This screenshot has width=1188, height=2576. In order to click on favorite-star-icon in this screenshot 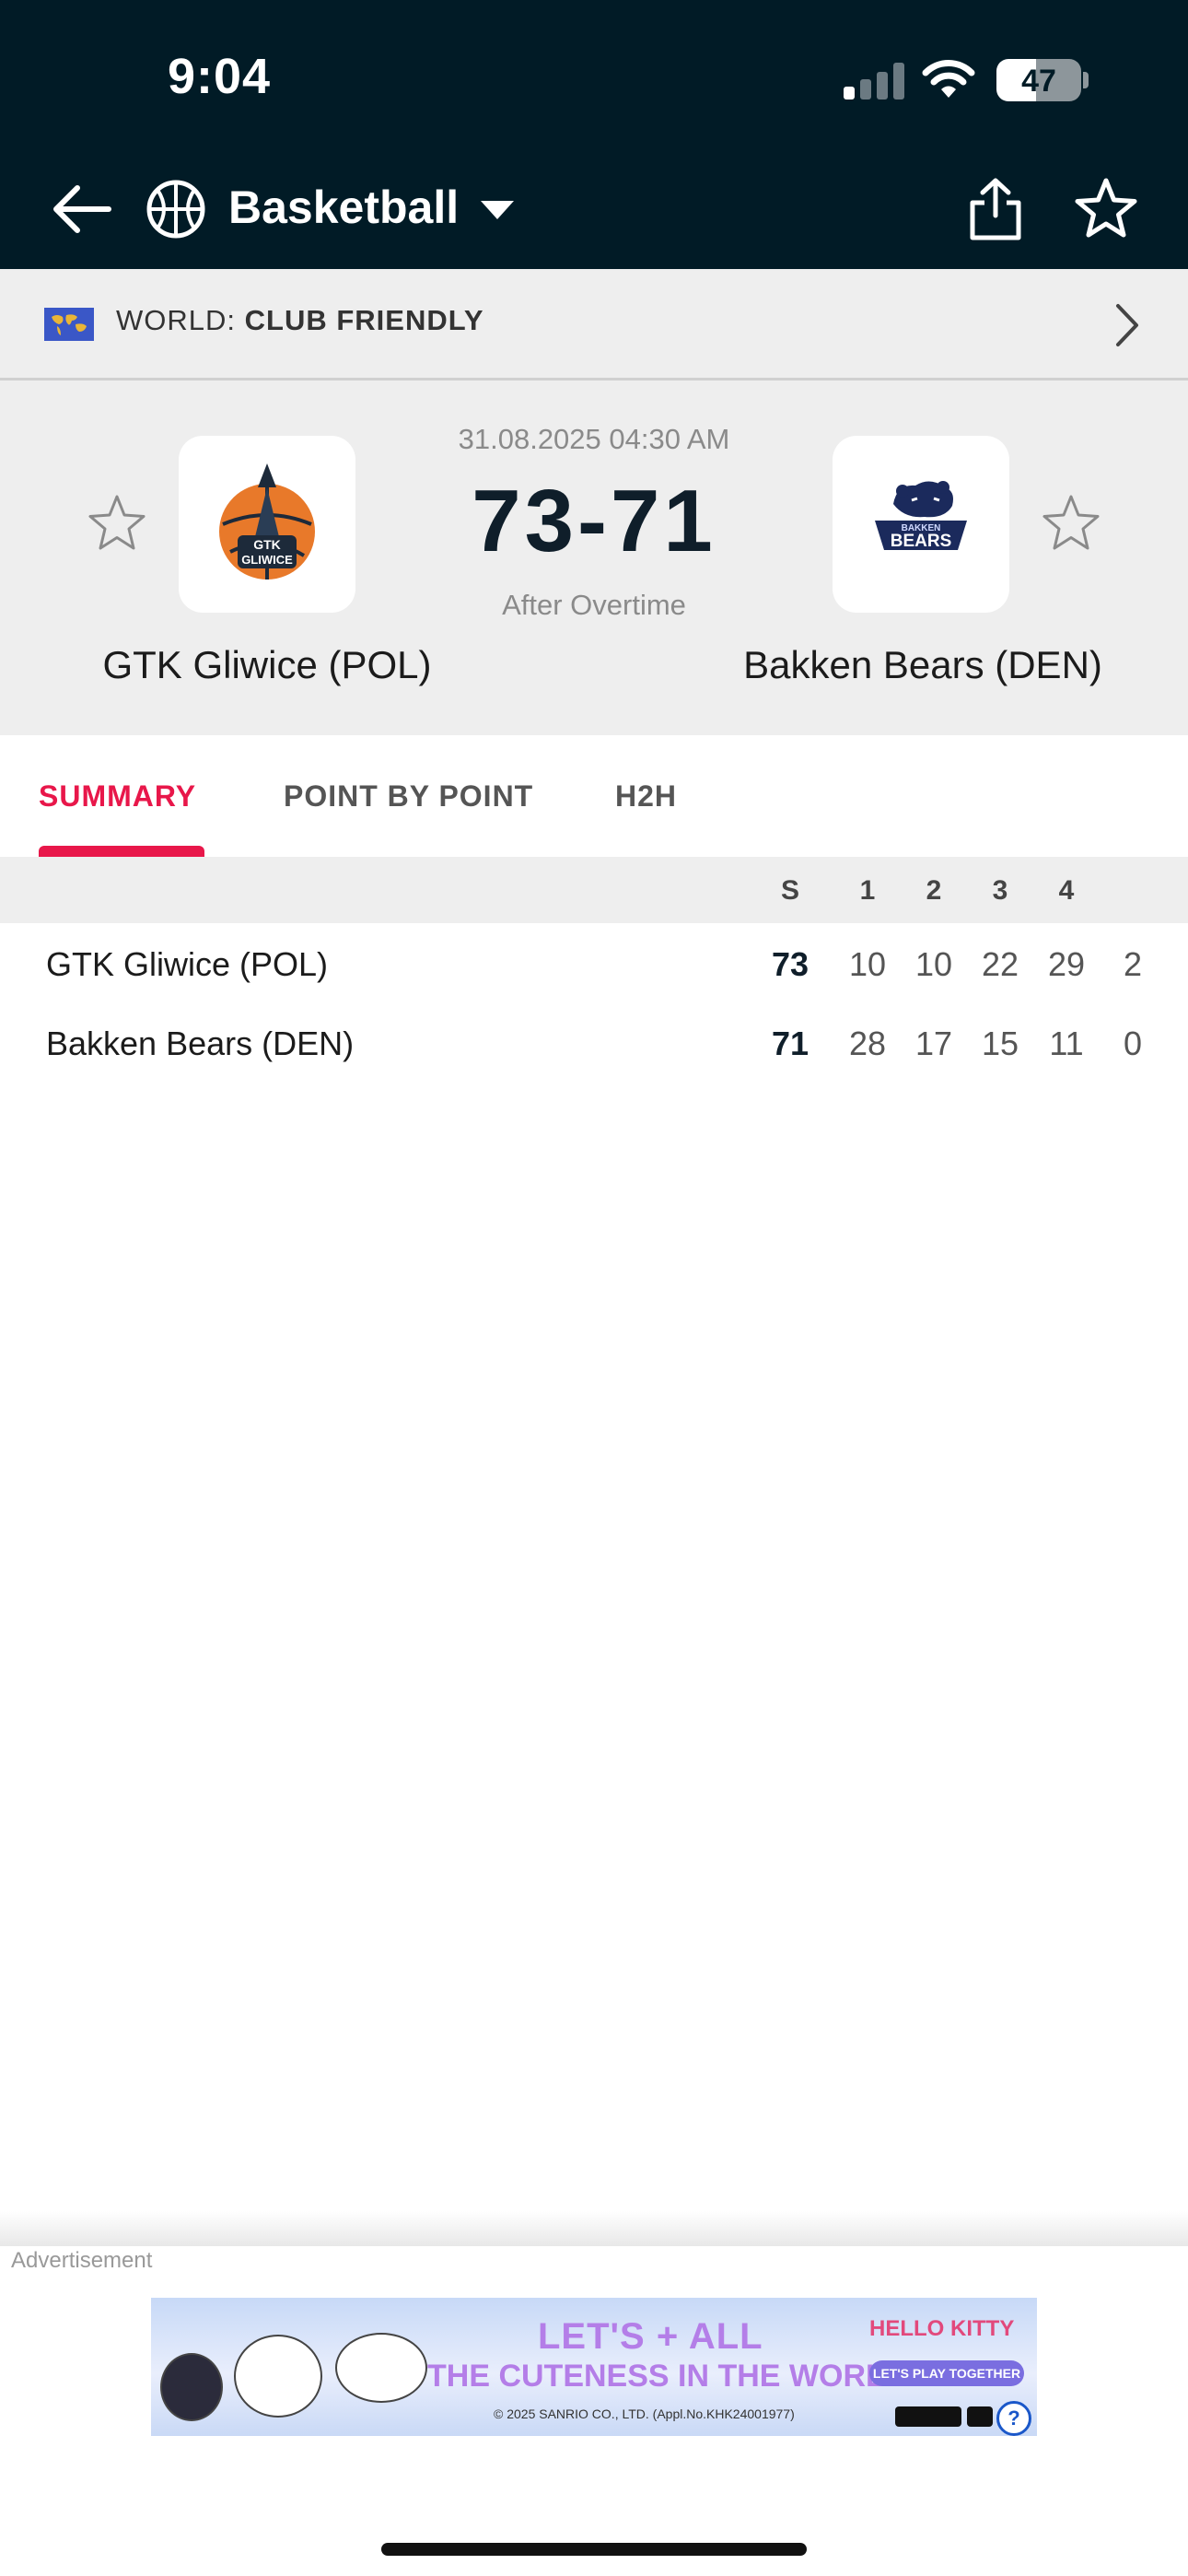, I will do `click(1106, 209)`.